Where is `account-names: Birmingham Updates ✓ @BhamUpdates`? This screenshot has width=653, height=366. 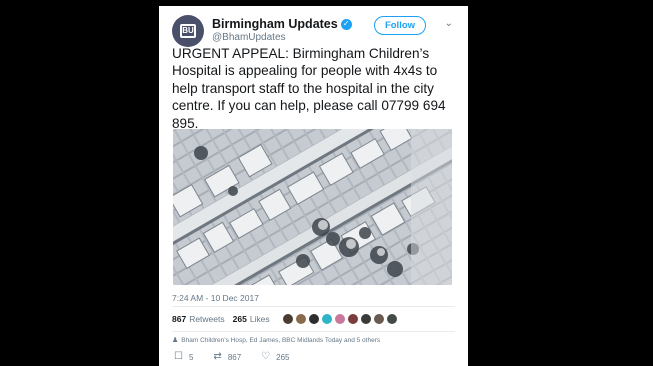
account-names: Birmingham Updates ✓ @BhamUpdates is located at coordinates (282, 30).